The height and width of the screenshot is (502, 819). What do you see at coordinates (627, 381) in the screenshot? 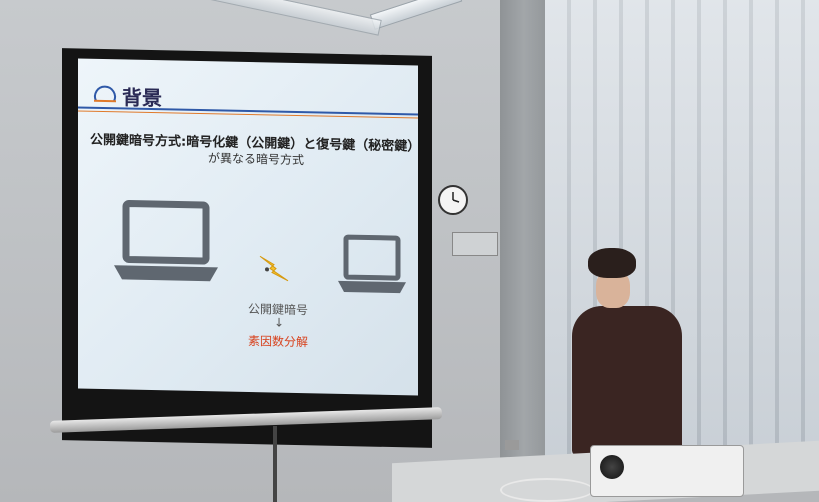
I see `presenter-body` at bounding box center [627, 381].